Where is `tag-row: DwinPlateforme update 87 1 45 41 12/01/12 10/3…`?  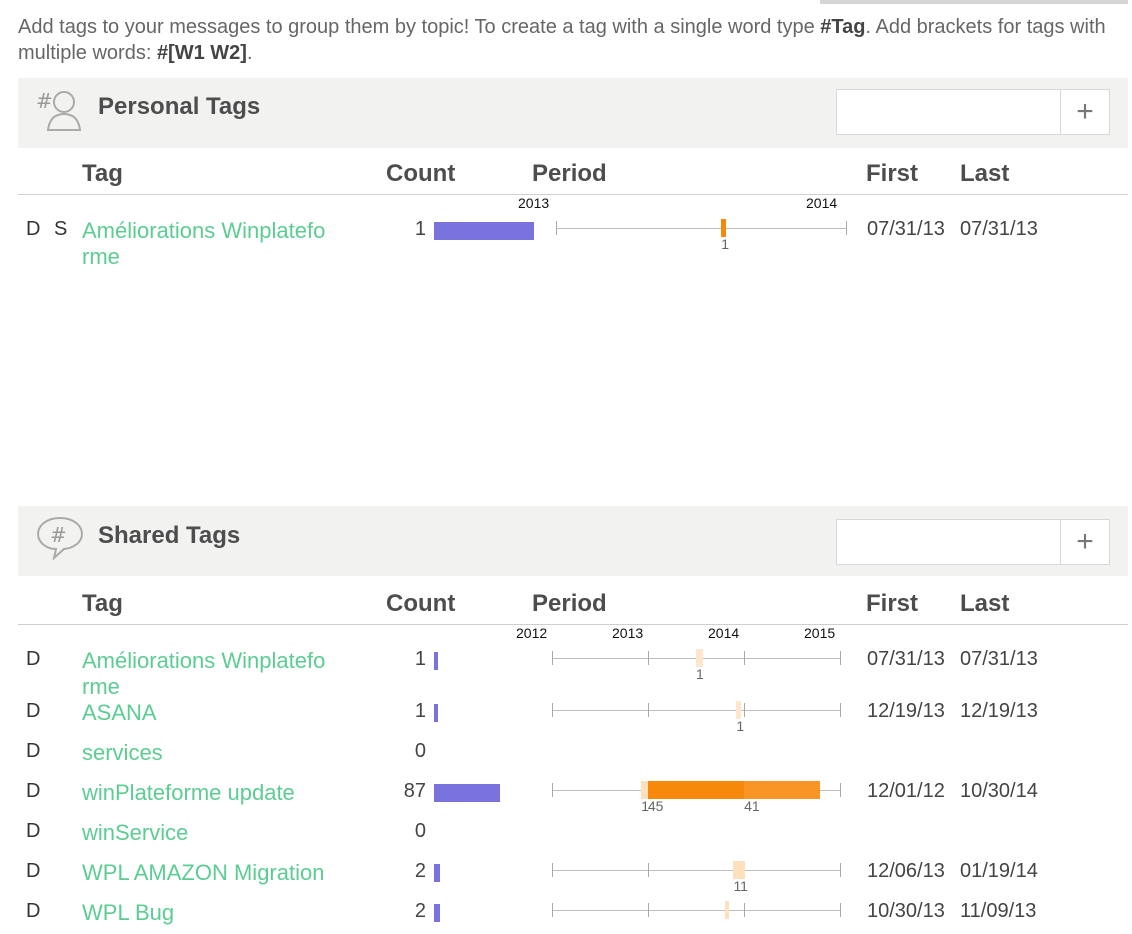
tag-row: DwinPlateforme update 87 1 45 41 12/01/12 10/3… is located at coordinates (573, 794).